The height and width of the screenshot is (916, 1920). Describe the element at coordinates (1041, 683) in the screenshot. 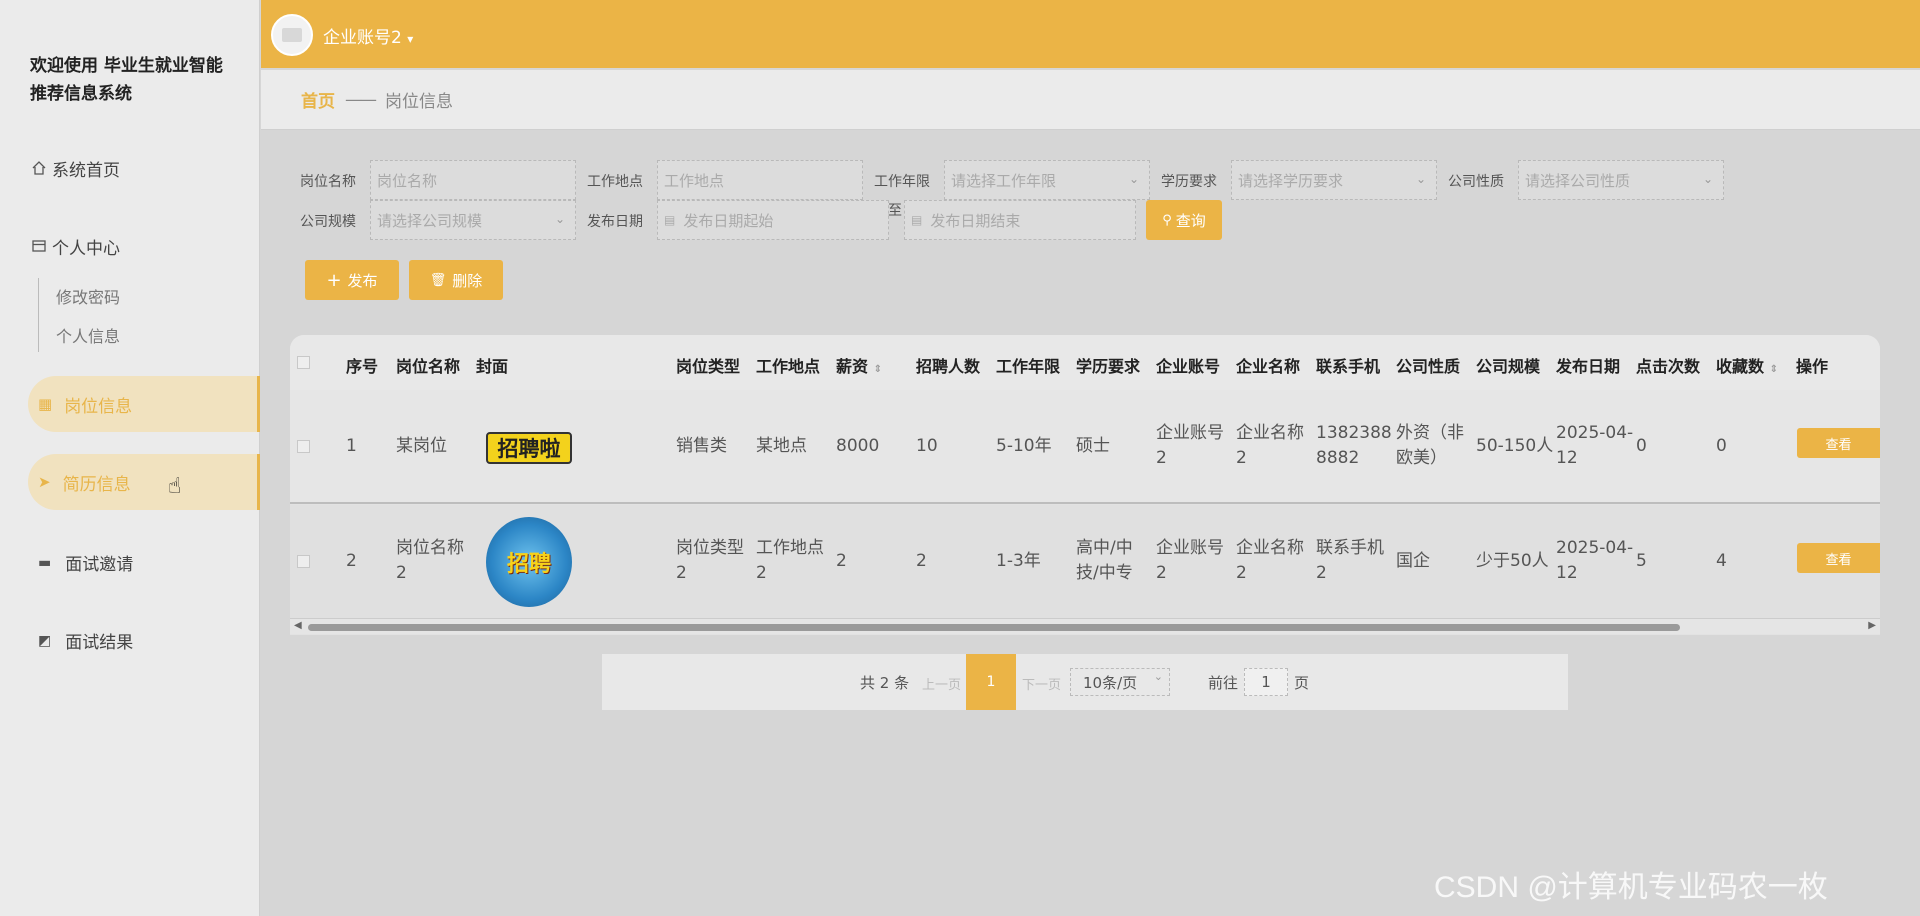

I see `next-page-button: 下一页` at that location.